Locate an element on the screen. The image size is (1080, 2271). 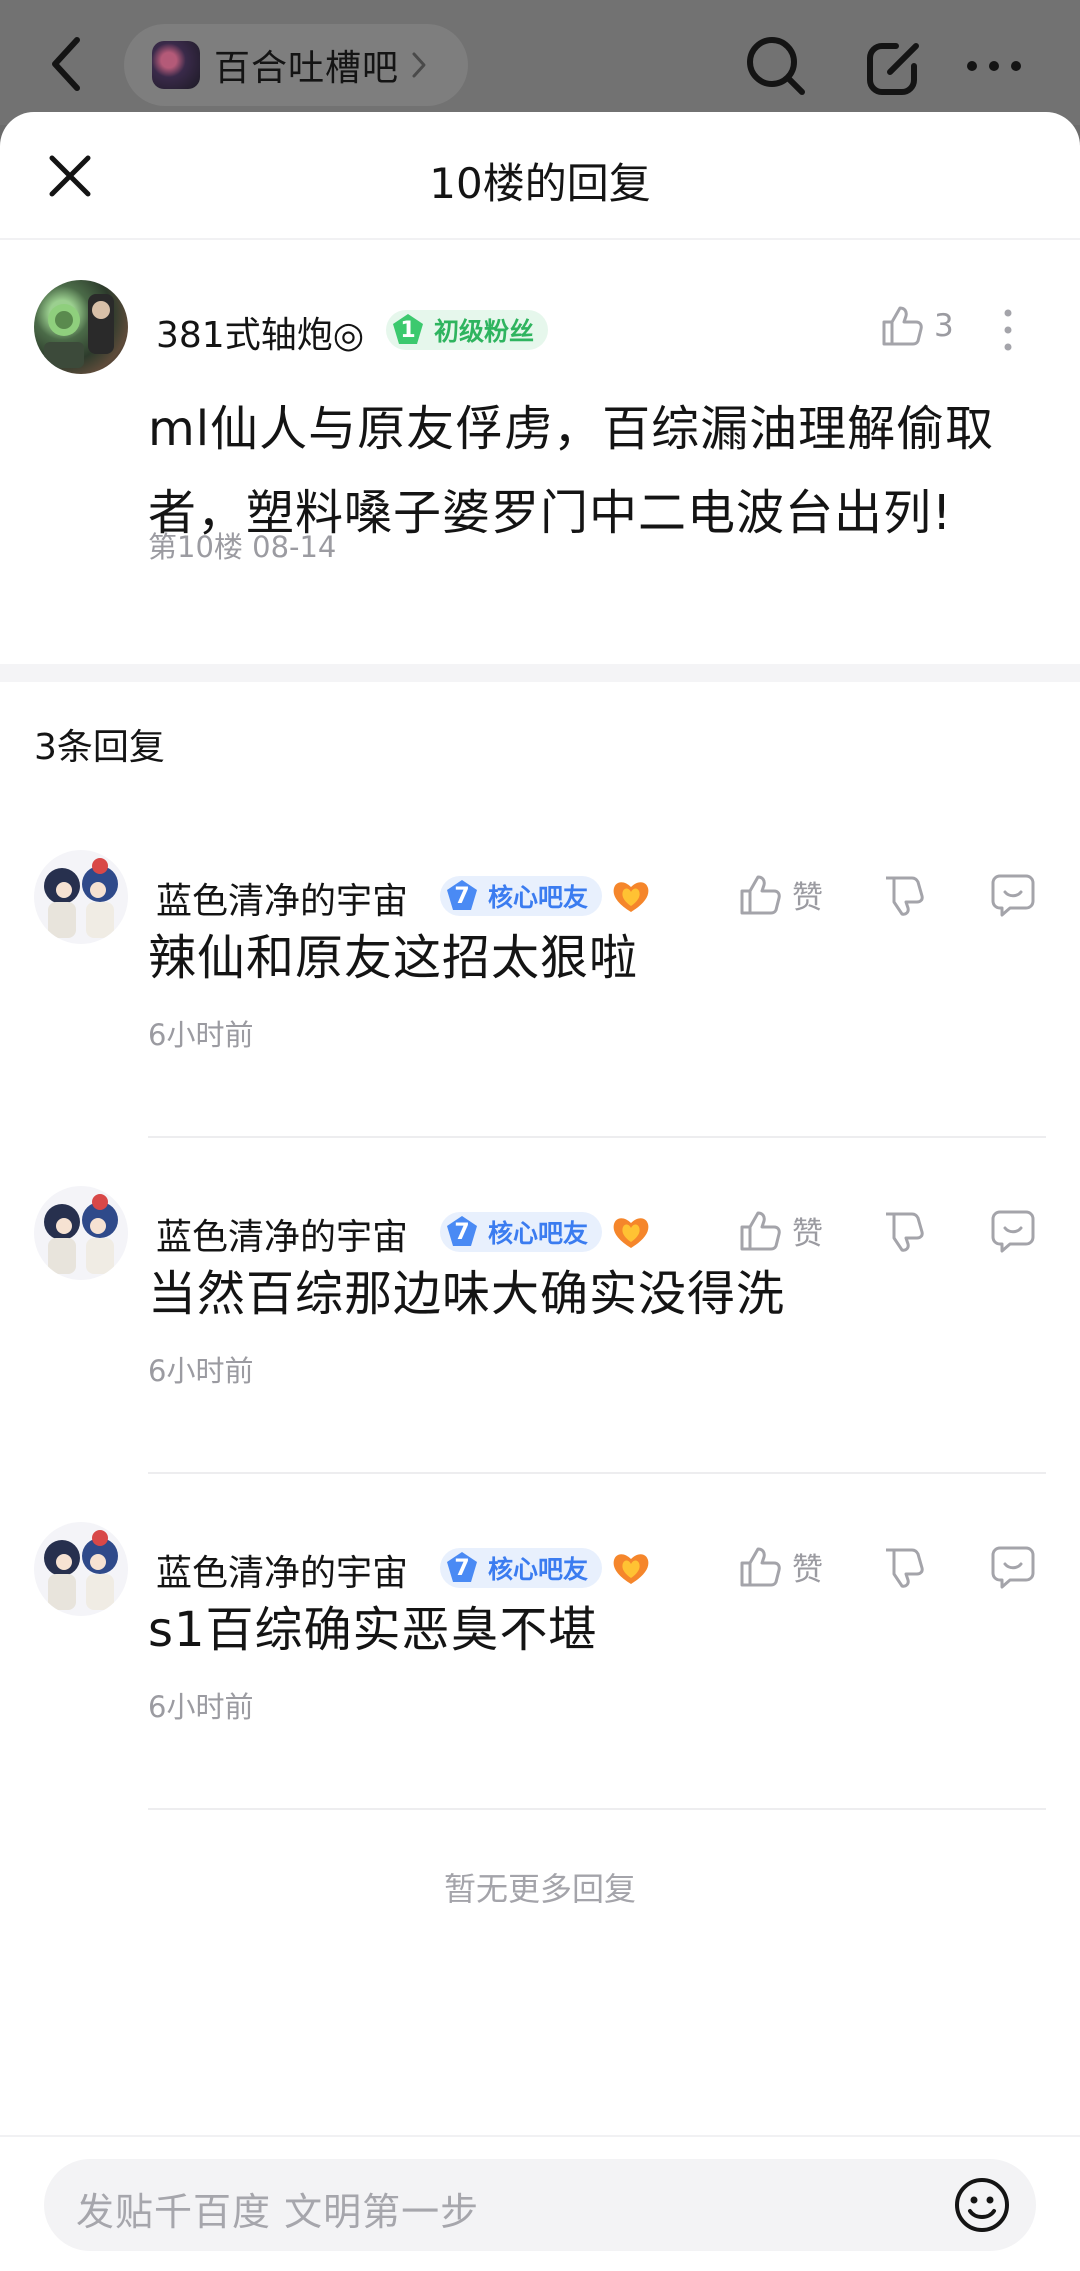
chevron-left-icon is located at coordinates (66, 64).